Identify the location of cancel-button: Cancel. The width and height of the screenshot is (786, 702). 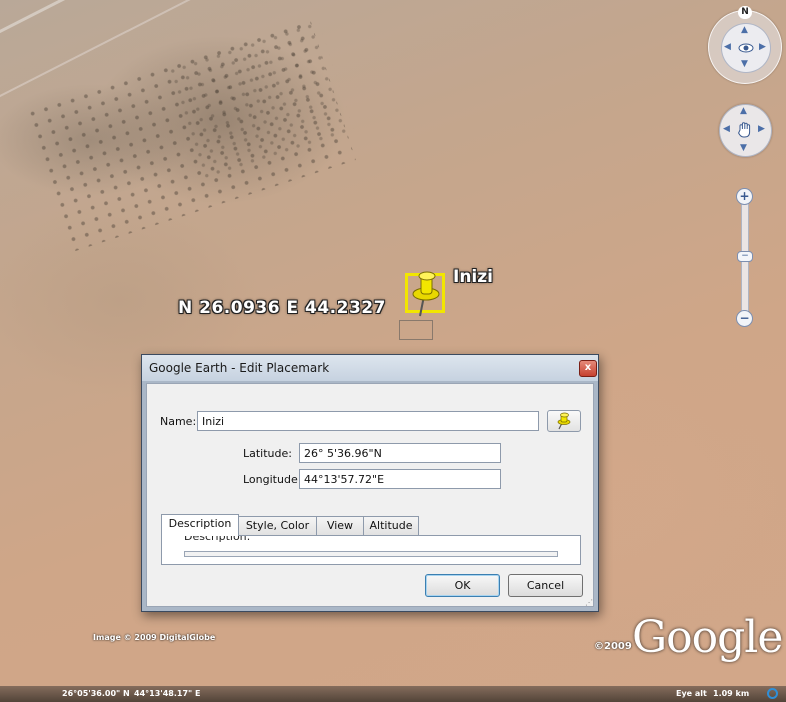
(545, 585).